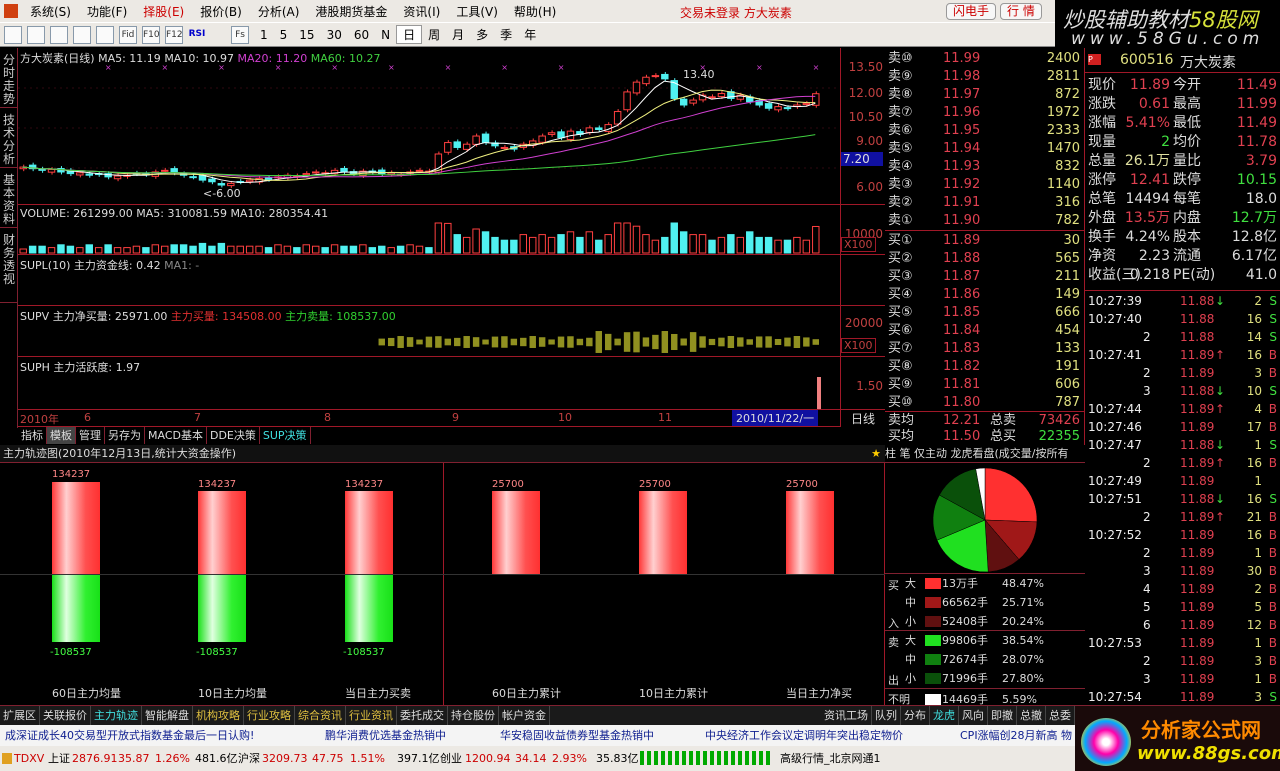 The width and height of the screenshot is (1280, 771). I want to click on vtab: 技术分析, so click(9, 138).